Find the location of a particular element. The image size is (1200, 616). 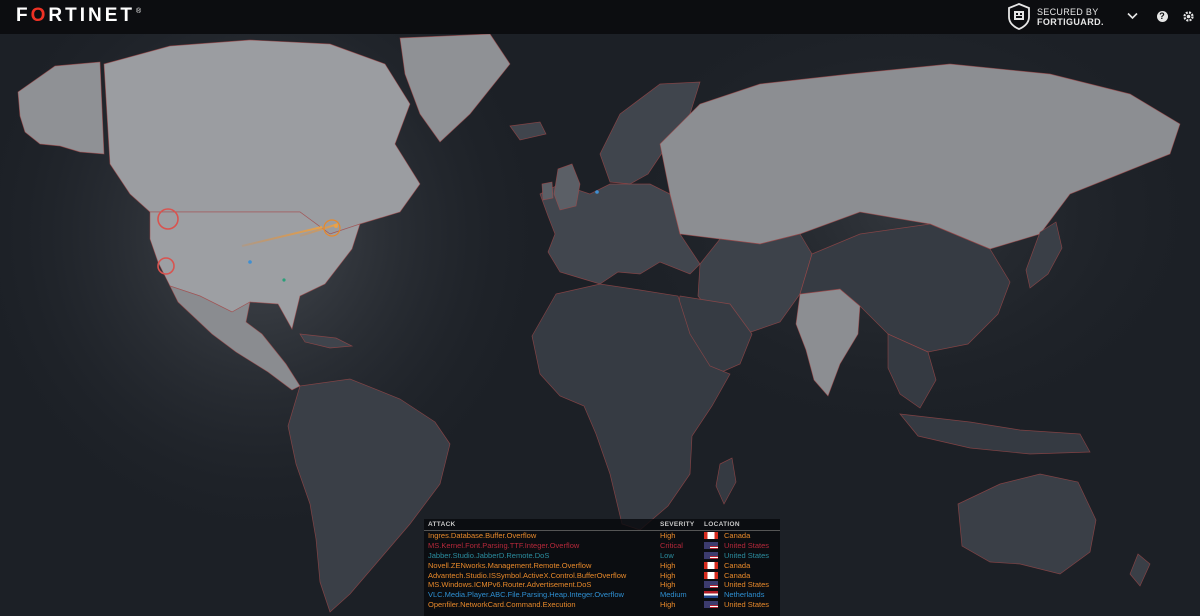

secured-line1: SECURED BY is located at coordinates (1068, 12).